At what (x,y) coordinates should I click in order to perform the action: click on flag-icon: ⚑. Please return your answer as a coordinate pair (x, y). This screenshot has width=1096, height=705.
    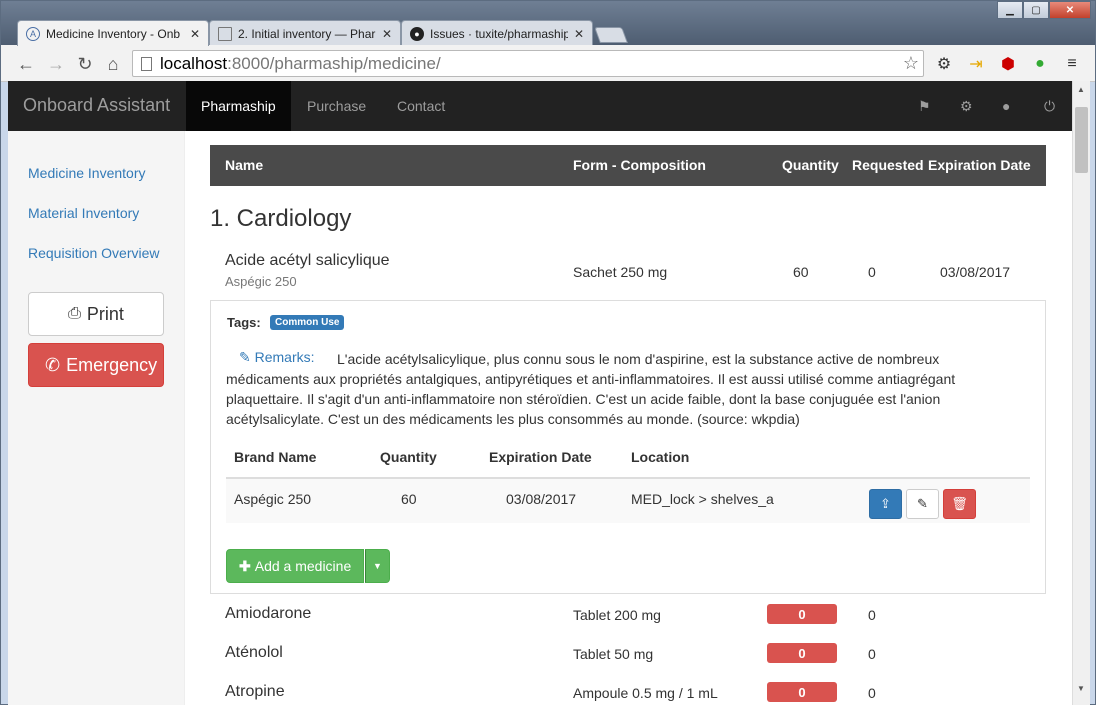
    Looking at the image, I should click on (924, 106).